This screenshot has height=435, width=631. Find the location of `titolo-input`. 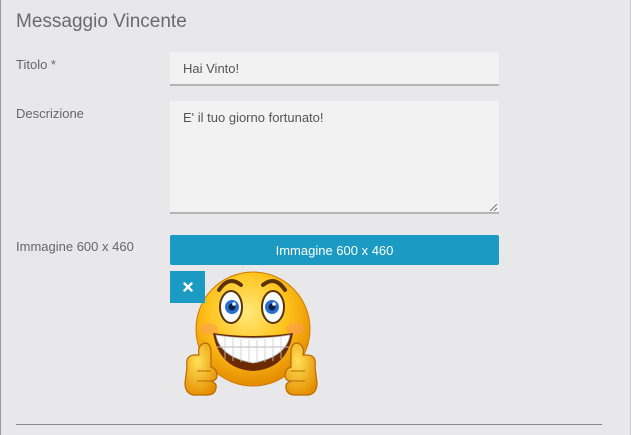

titolo-input is located at coordinates (334, 69).